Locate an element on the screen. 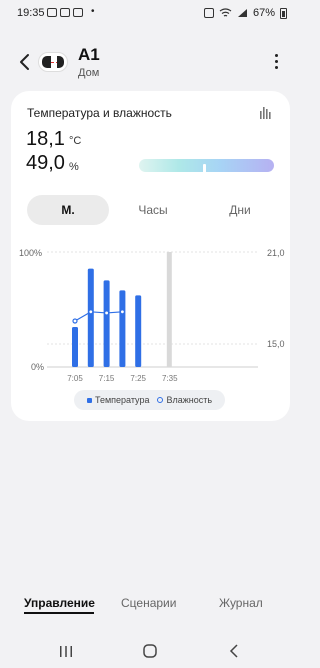 Image resolution: width=320 pixels, height=668 pixels. legend-temperature-label: Температура is located at coordinates (122, 400).